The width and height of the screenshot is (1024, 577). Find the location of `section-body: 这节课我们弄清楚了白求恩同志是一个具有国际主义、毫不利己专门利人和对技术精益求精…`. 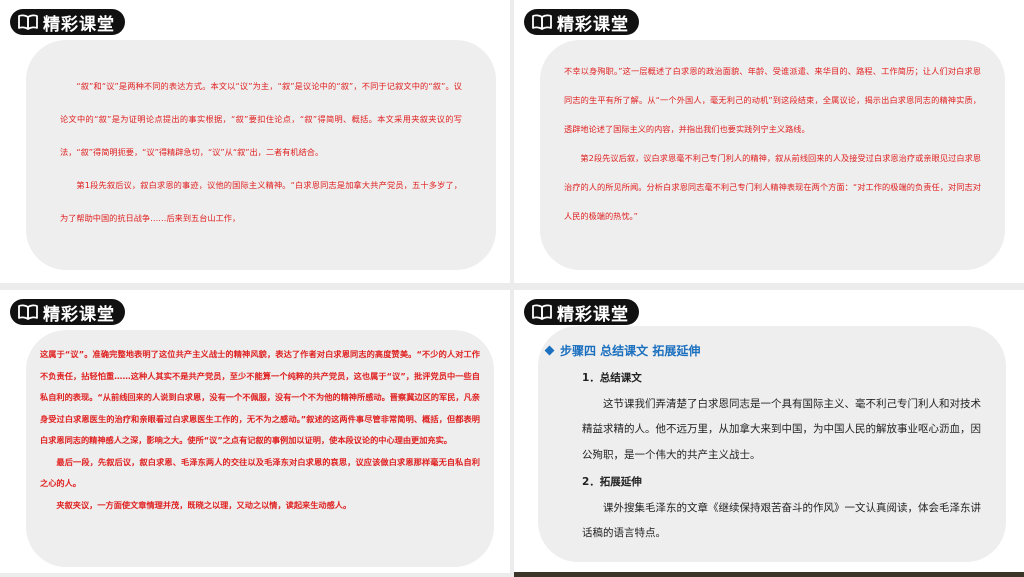

section-body: 这节课我们弄清楚了白求恩同志是一个具有国际主义、毫不利己专门利人和对技术精益求精… is located at coordinates (781, 429).